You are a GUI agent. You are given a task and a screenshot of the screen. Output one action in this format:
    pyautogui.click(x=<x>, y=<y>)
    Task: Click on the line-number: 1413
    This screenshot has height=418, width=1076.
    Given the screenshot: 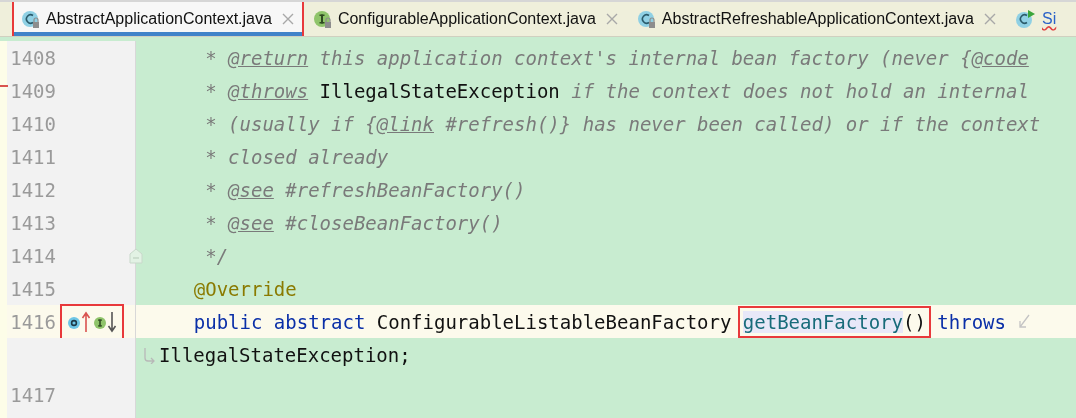 What is the action you would take?
    pyautogui.click(x=32, y=222)
    